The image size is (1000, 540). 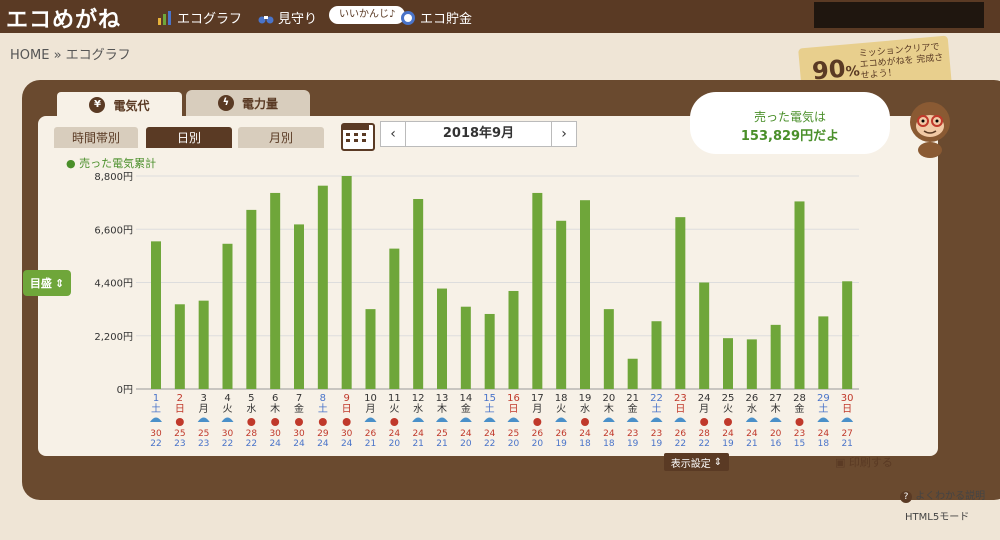 I want to click on high-temp-label: 23, so click(x=632, y=434).